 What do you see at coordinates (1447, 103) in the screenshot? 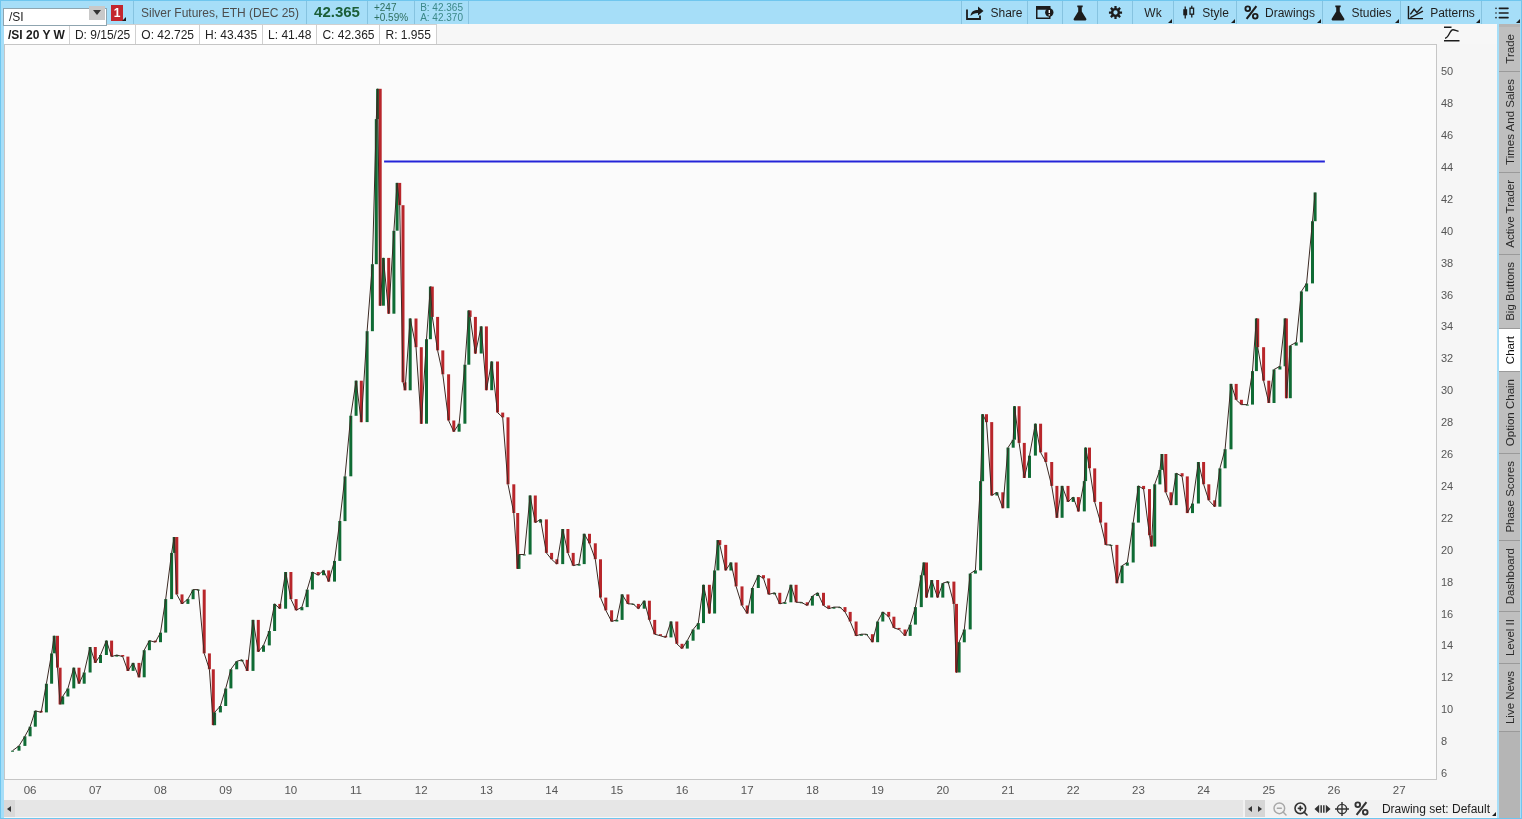
I see `y-axis-label: 48` at bounding box center [1447, 103].